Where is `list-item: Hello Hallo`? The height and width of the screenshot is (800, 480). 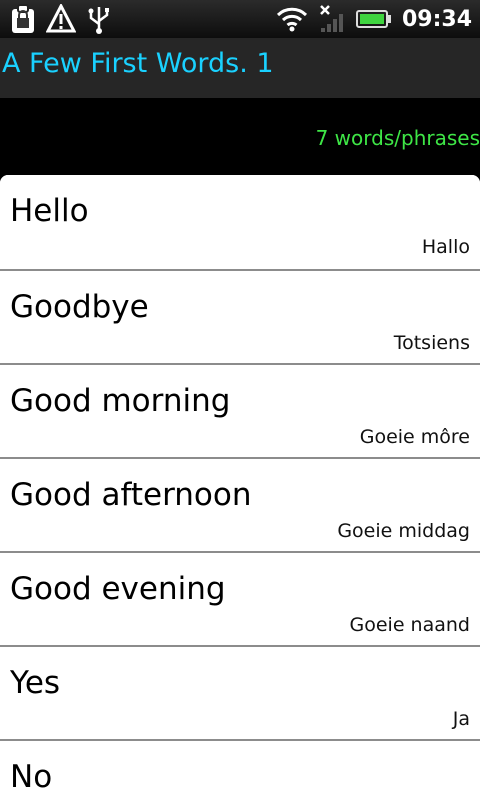
list-item: Hello Hallo is located at coordinates (240, 223).